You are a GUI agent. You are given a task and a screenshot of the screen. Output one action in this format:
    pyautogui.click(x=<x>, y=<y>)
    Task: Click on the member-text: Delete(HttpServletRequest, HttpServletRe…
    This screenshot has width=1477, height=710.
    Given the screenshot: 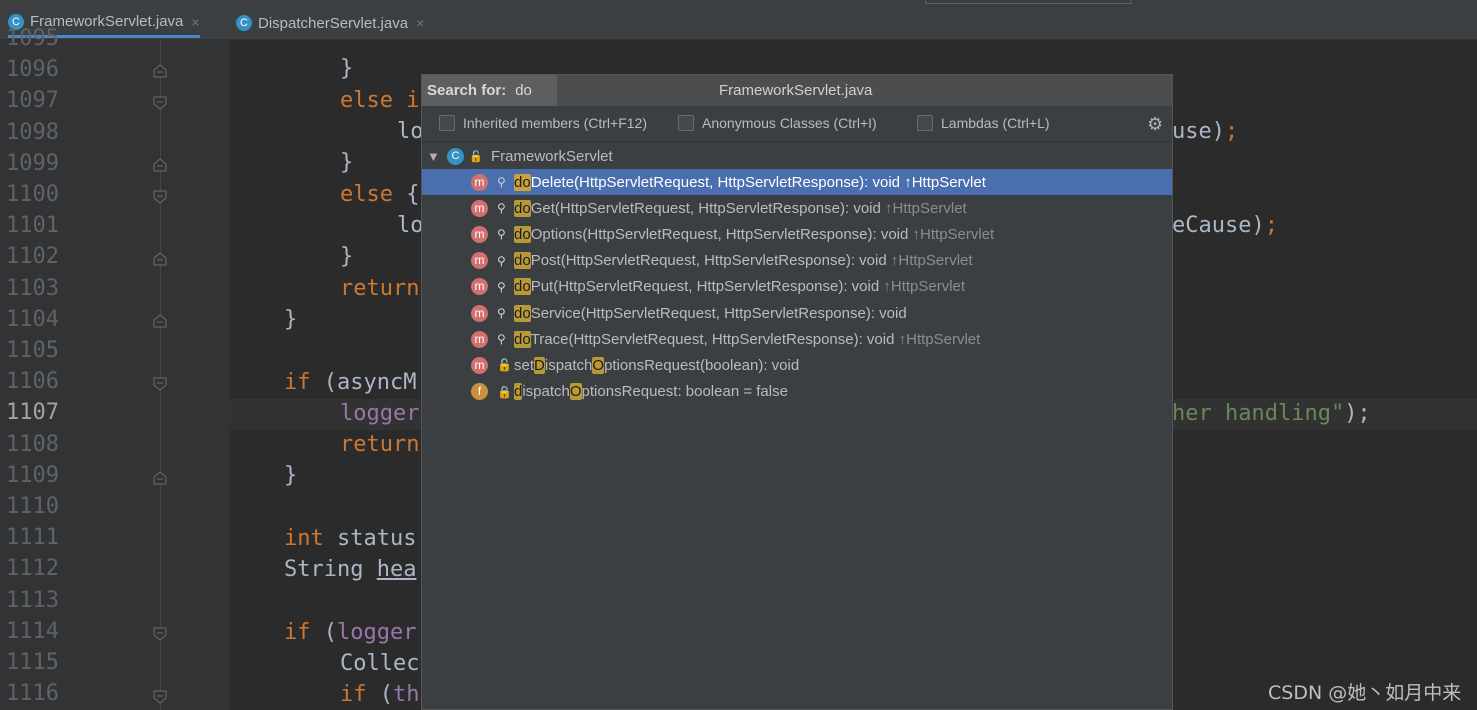 What is the action you would take?
    pyautogui.click(x=717, y=182)
    